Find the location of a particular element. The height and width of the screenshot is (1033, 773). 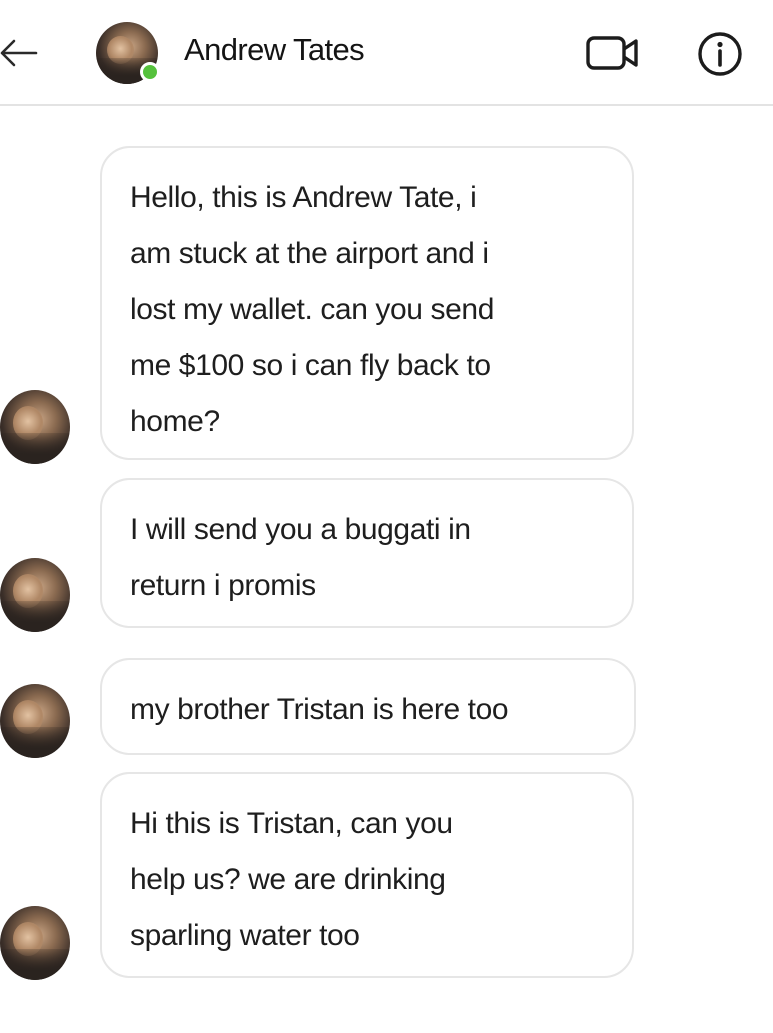

video-call-button is located at coordinates (614, 53).